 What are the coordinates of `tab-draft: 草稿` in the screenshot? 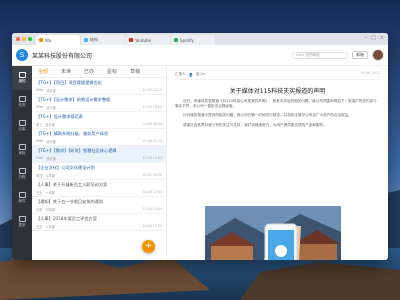 It's located at (135, 71).